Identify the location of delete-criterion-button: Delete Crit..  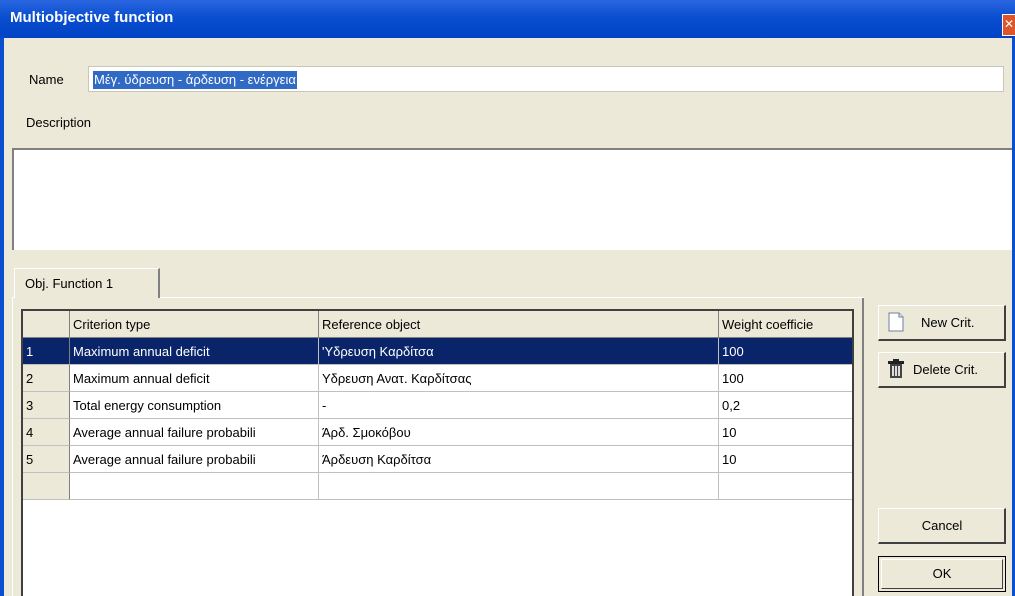
(942, 370).